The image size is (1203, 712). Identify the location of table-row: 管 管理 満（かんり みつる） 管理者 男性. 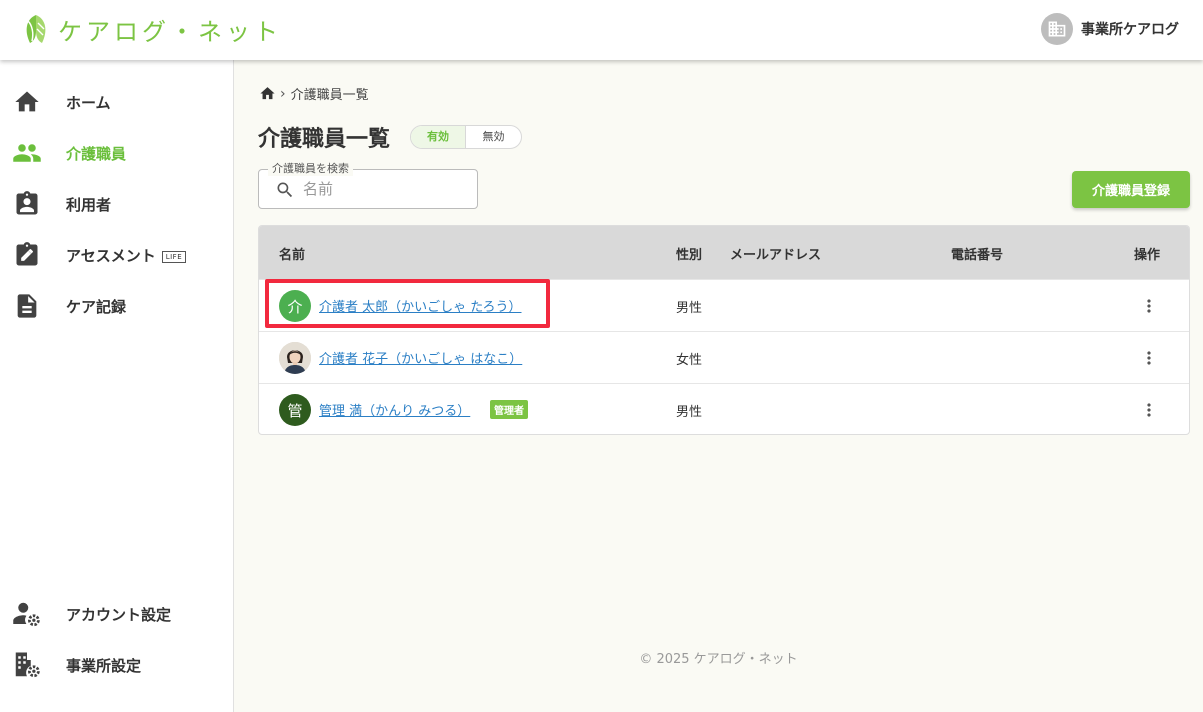
(724, 408).